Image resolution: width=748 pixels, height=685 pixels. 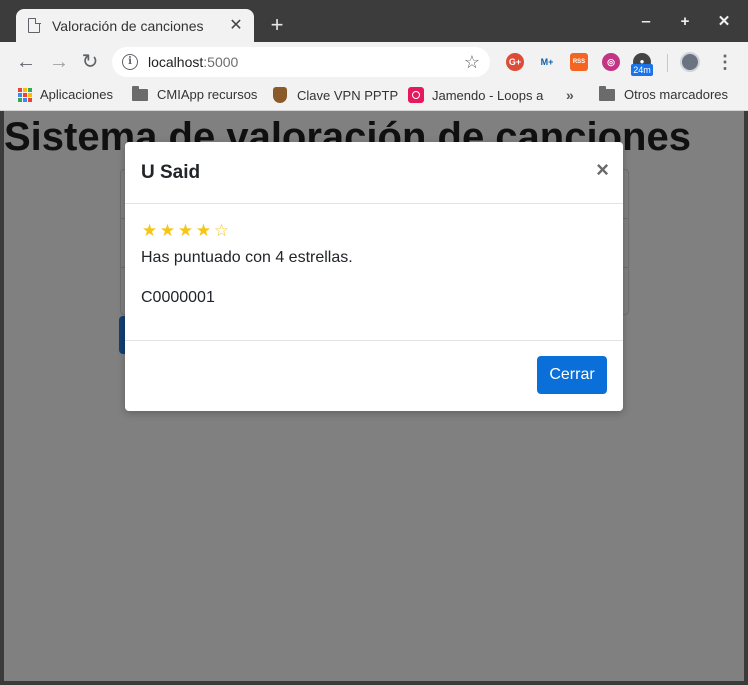 I want to click on timer-badge: 24m, so click(x=642, y=70).